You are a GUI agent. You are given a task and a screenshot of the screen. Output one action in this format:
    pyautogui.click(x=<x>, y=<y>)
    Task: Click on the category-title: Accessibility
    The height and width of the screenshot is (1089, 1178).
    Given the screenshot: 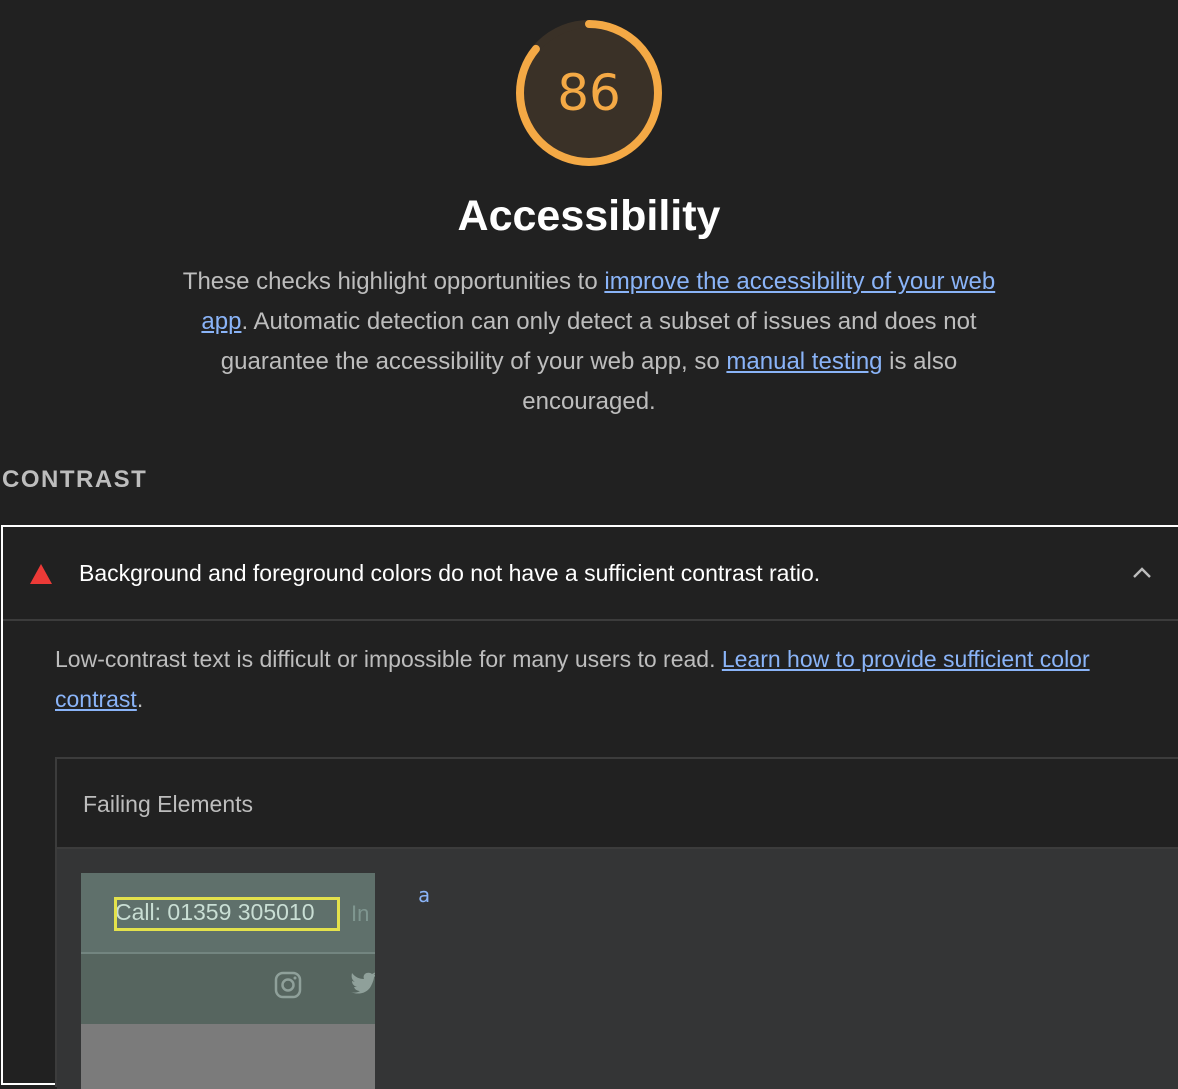 What is the action you would take?
    pyautogui.click(x=589, y=216)
    